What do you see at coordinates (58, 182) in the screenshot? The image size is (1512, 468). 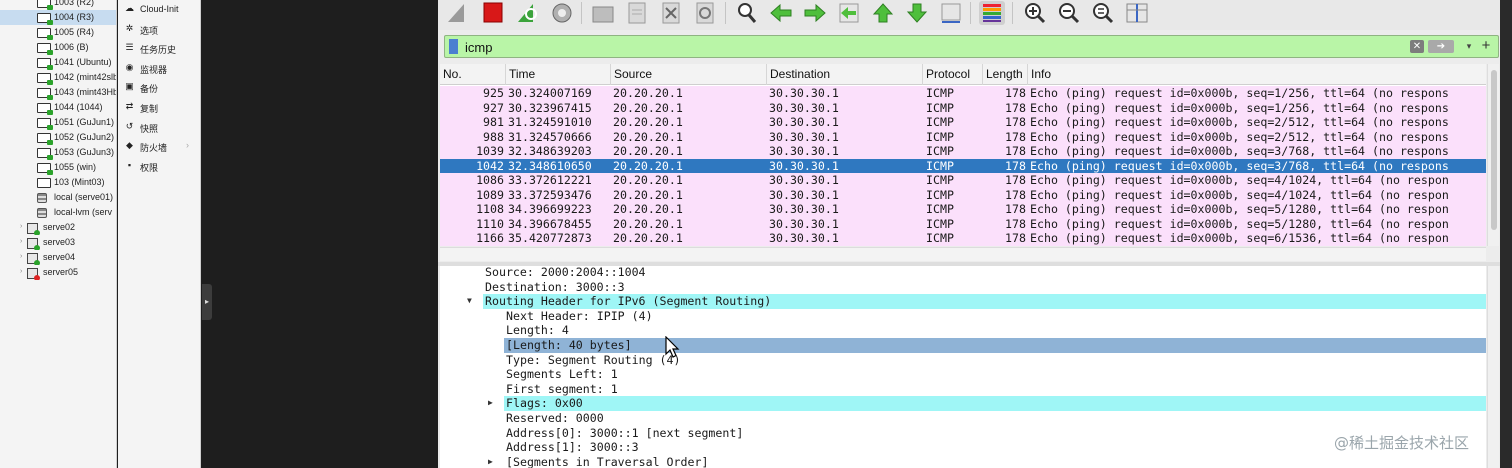 I see `tree-item: 103 (Mint03)` at bounding box center [58, 182].